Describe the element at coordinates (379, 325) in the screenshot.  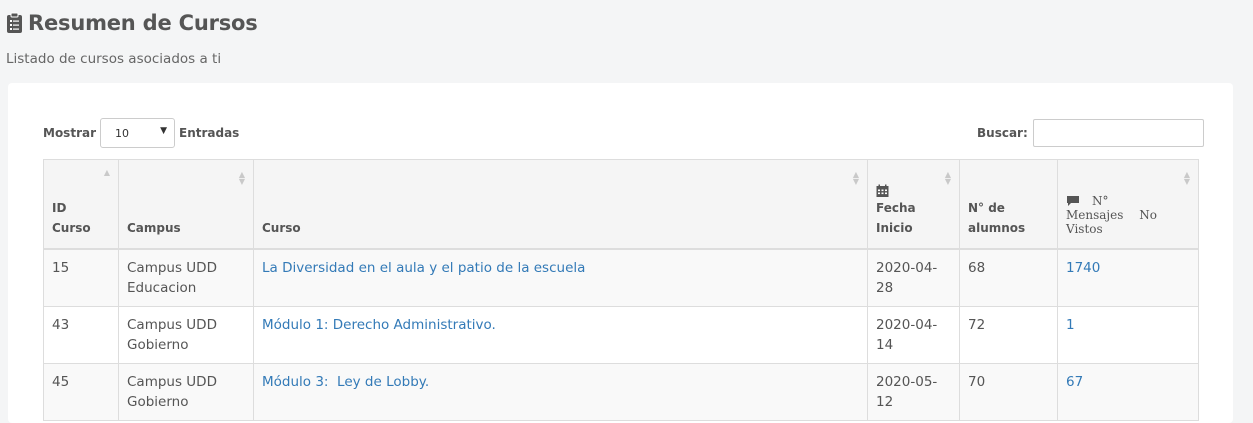
I see `course-link: Módulo 1: Derecho Administrativo.` at that location.